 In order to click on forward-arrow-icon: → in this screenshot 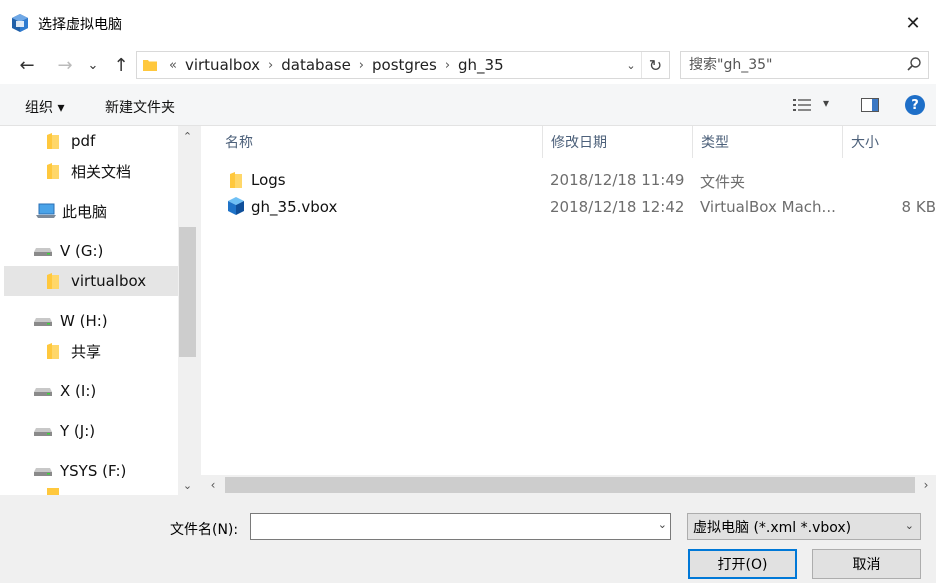, I will do `click(65, 65)`.